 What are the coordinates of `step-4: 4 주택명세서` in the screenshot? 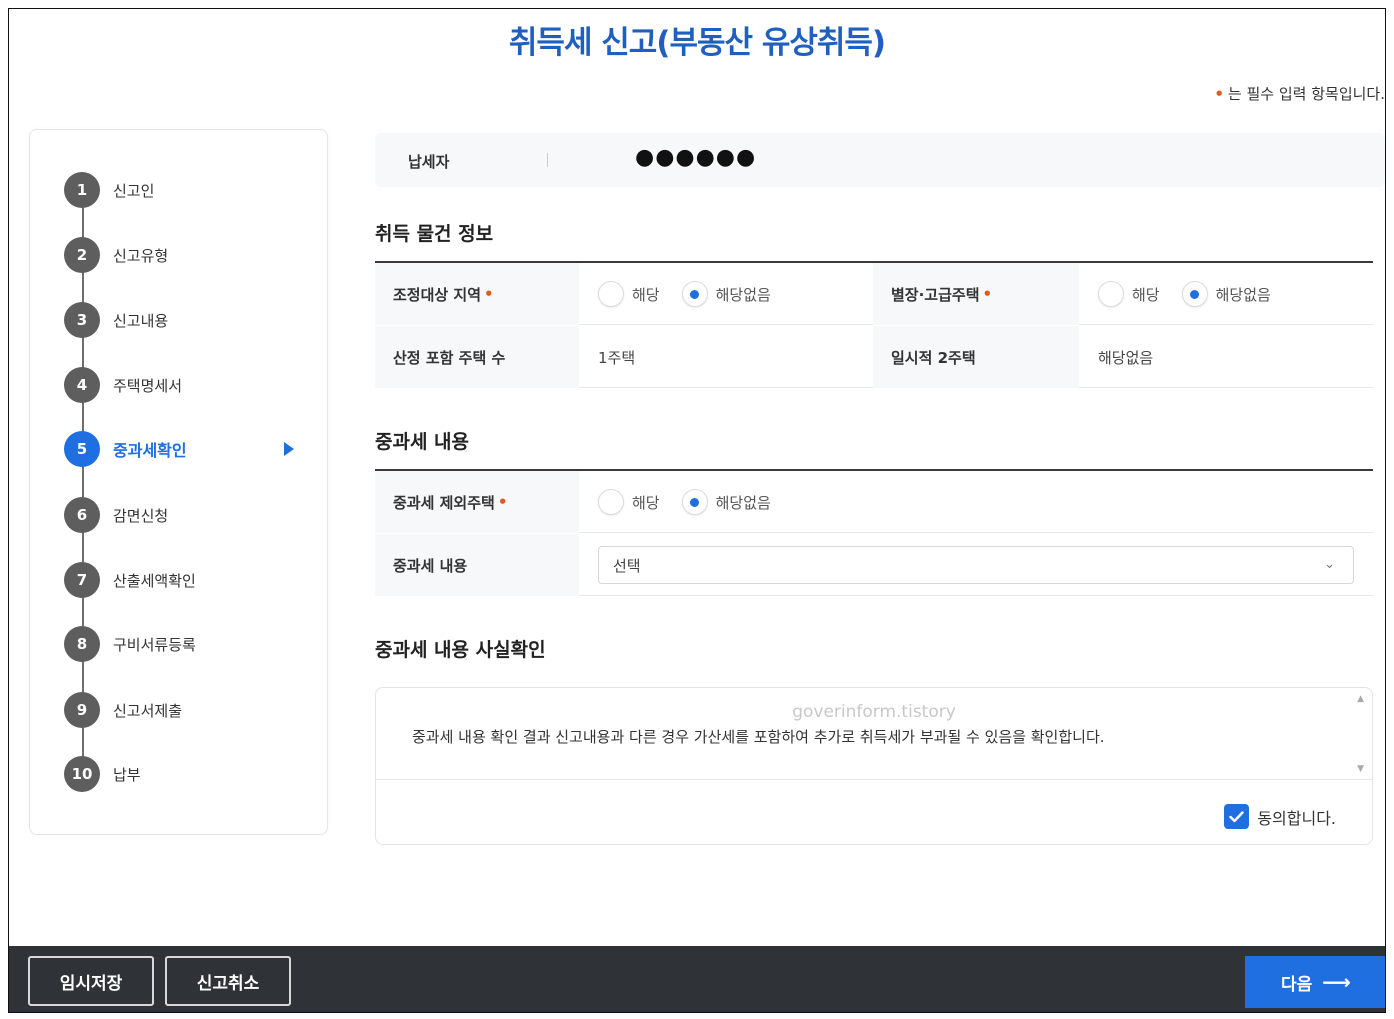 It's located at (189, 385).